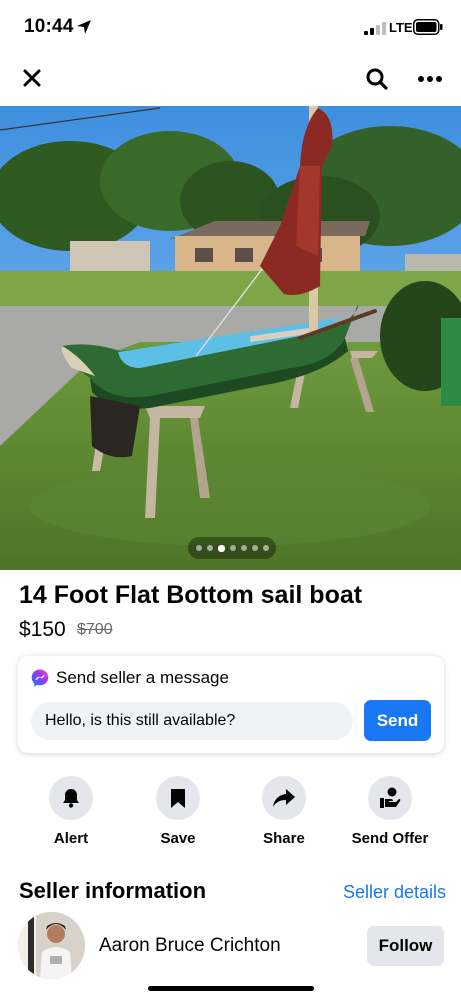  Describe the element at coordinates (113, 890) in the screenshot. I see `seller-info-heading: Seller information` at that location.